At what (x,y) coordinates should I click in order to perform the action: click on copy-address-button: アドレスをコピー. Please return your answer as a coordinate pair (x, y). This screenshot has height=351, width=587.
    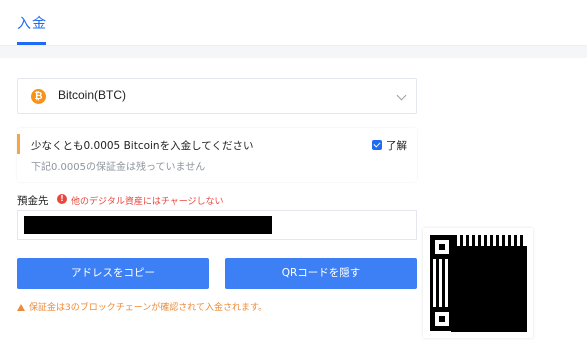
    Looking at the image, I should click on (113, 273).